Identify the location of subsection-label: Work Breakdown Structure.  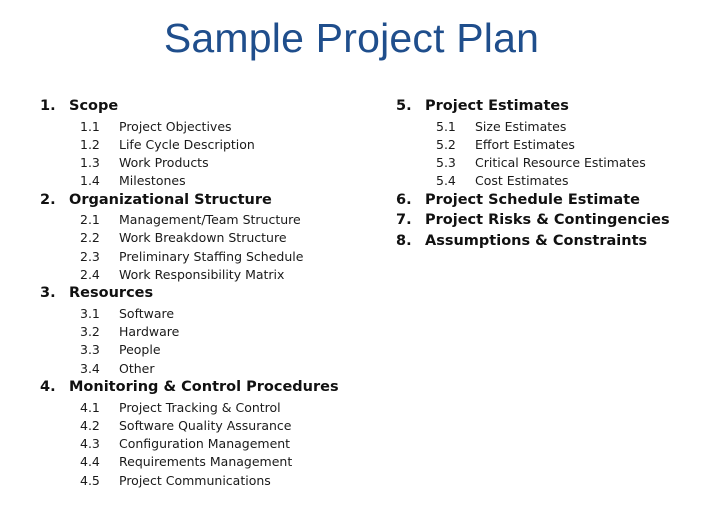
(203, 238).